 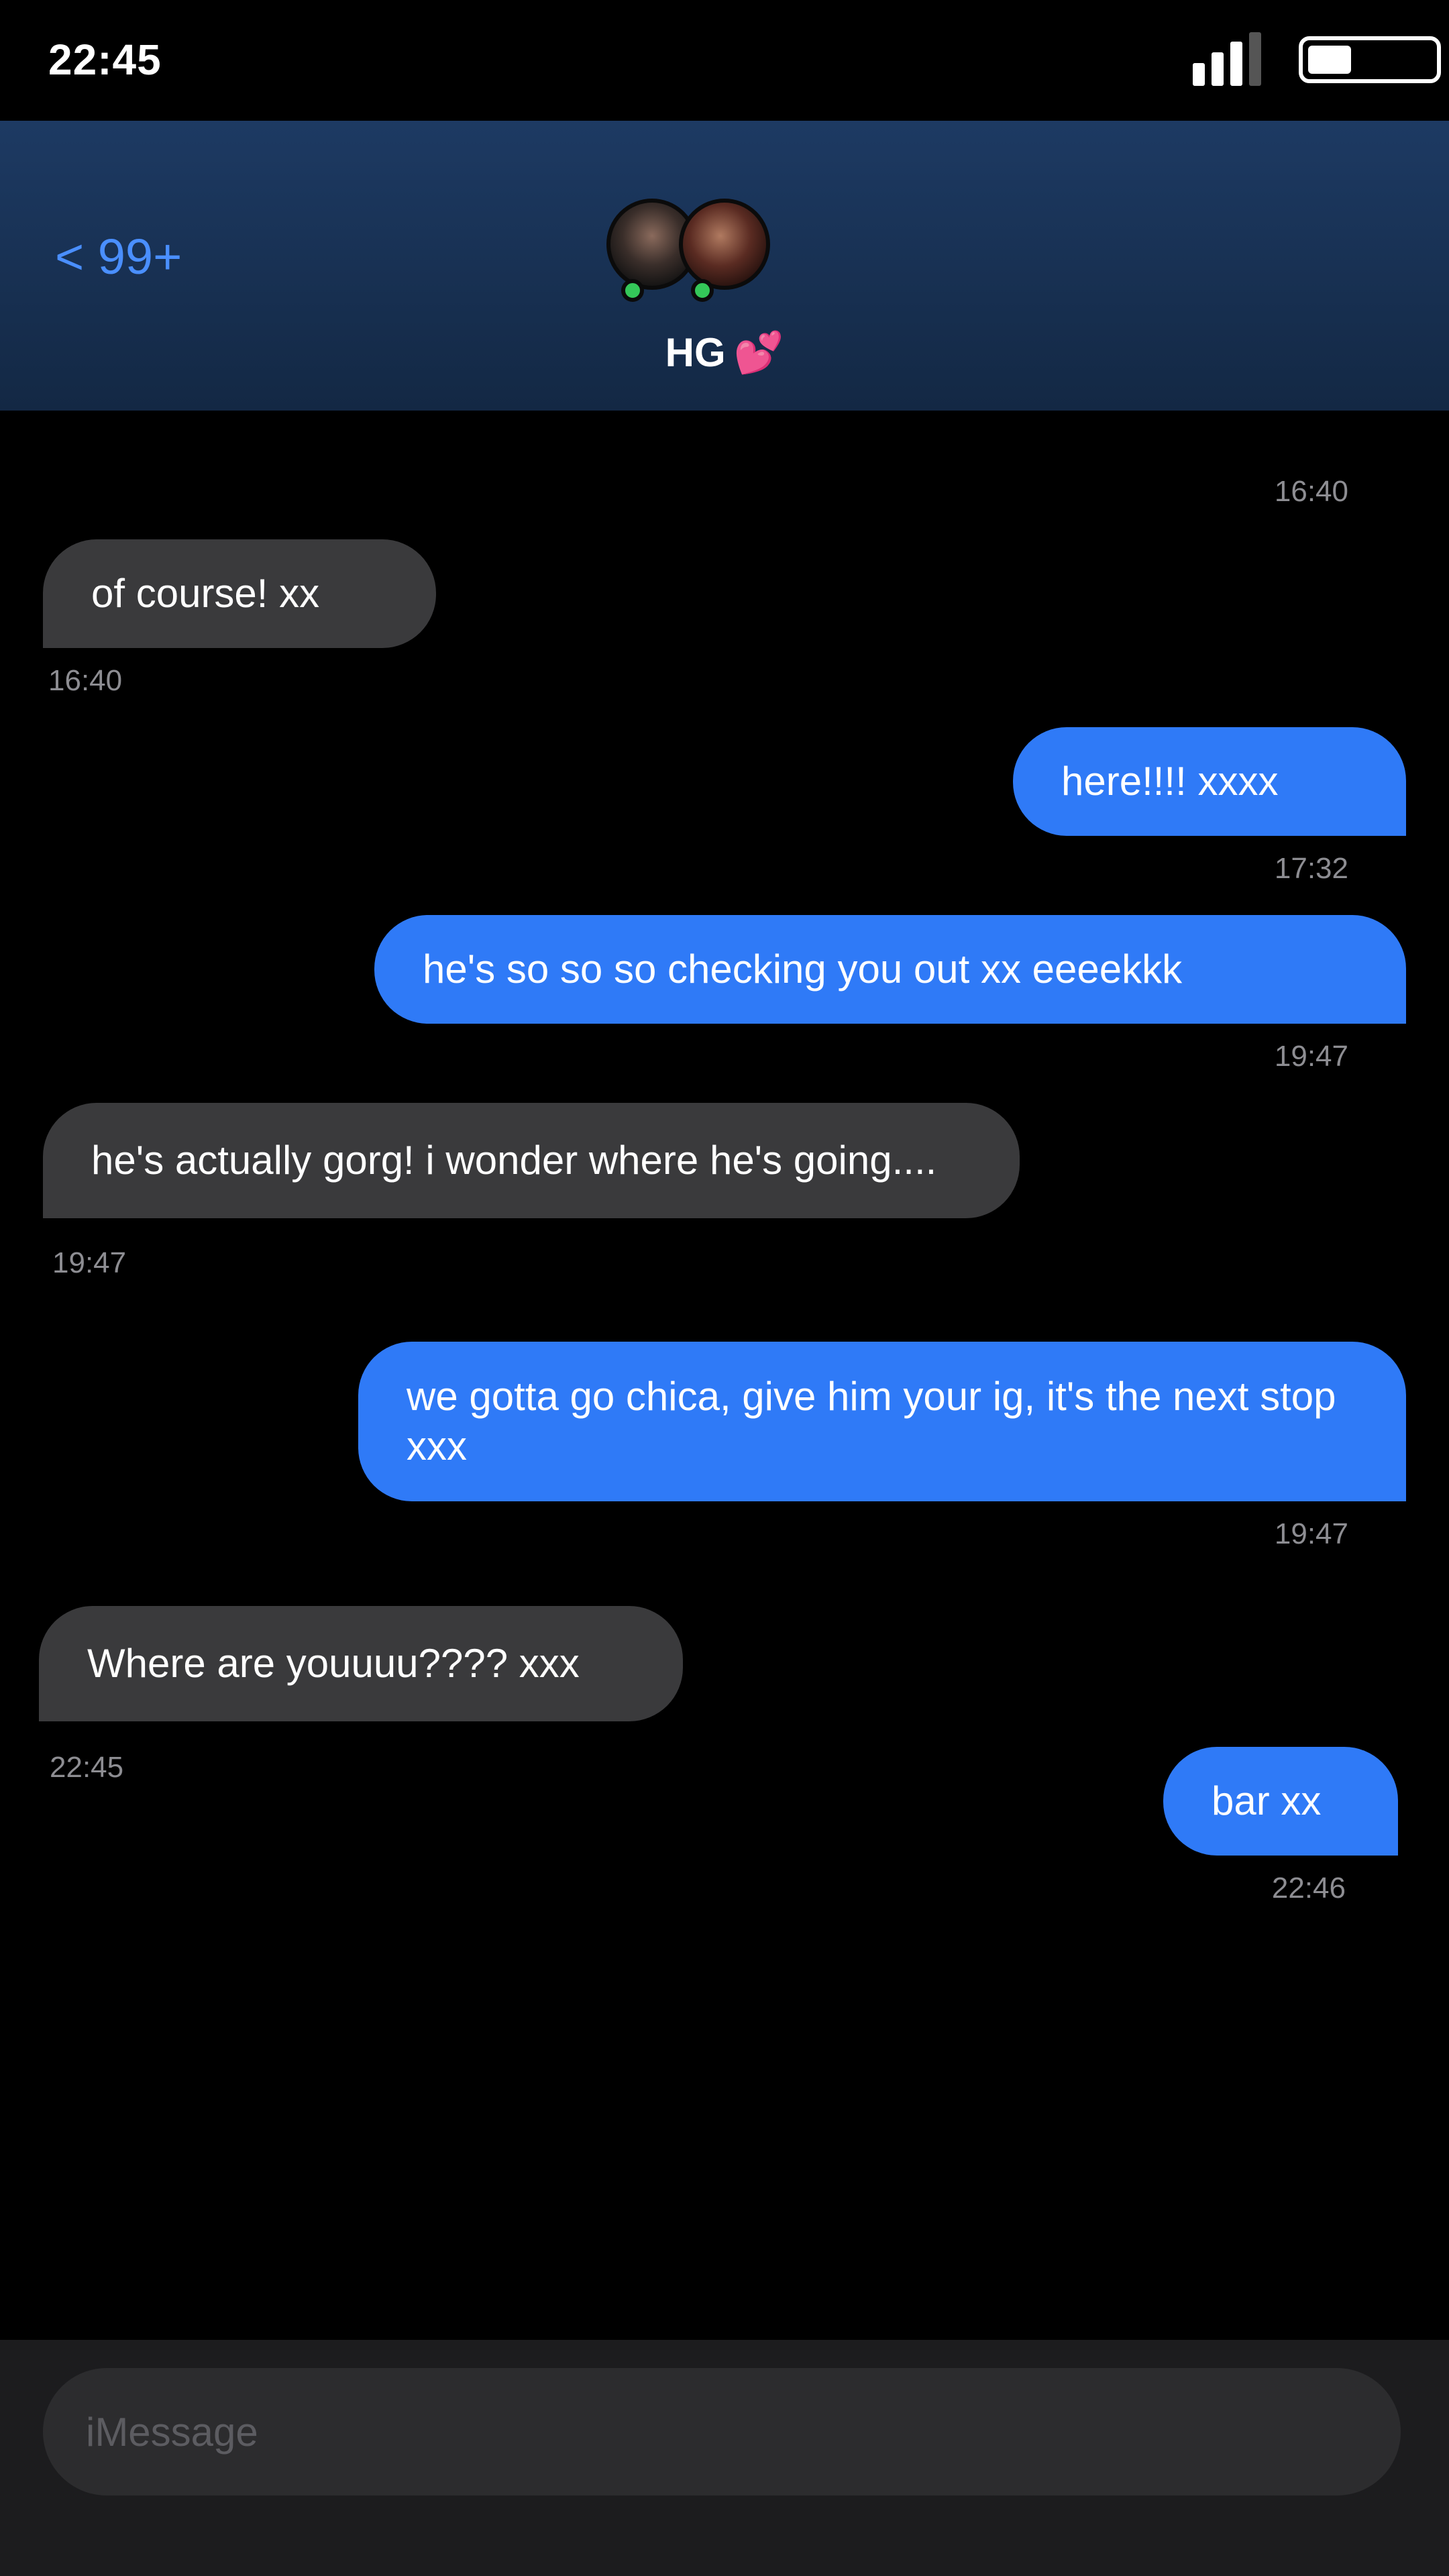 What do you see at coordinates (1308, 1888) in the screenshot?
I see `message-timestamp: 22:46` at bounding box center [1308, 1888].